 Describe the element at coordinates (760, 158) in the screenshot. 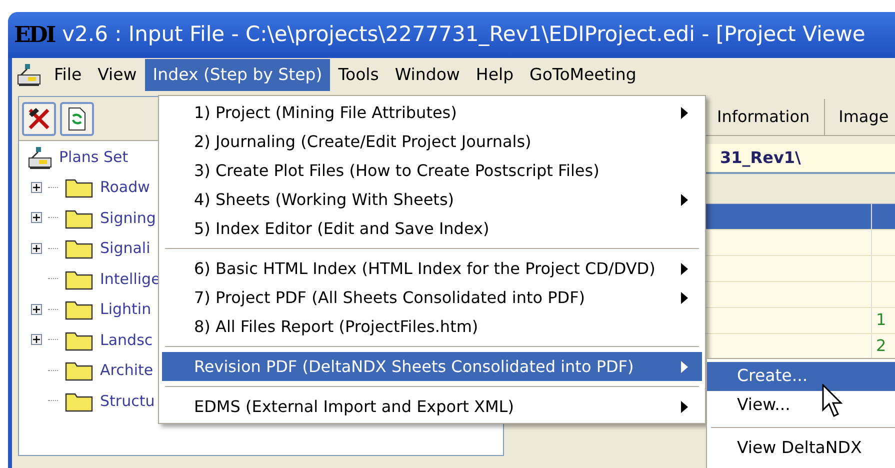

I see `path-text: 31_Rev1\` at that location.